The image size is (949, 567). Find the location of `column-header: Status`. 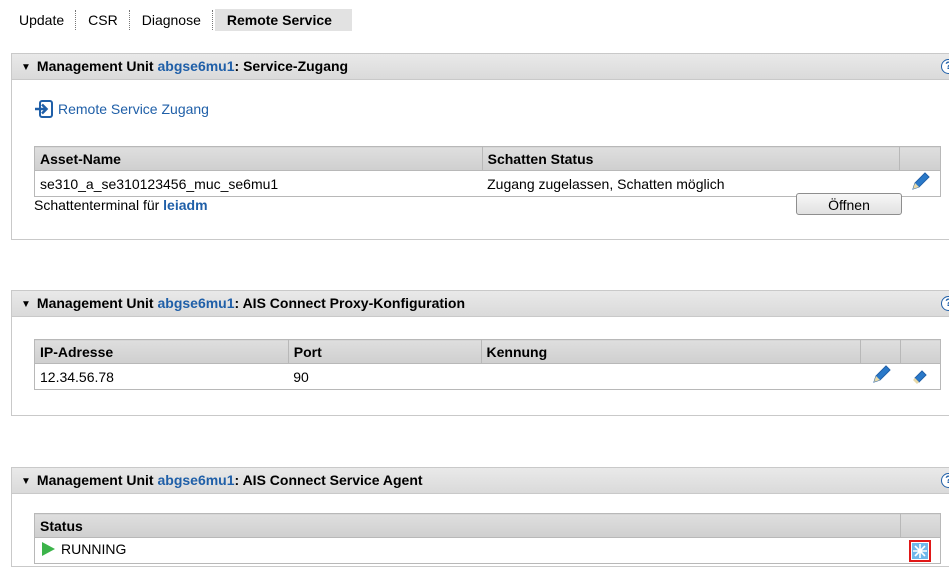

column-header: Status is located at coordinates (467, 525).